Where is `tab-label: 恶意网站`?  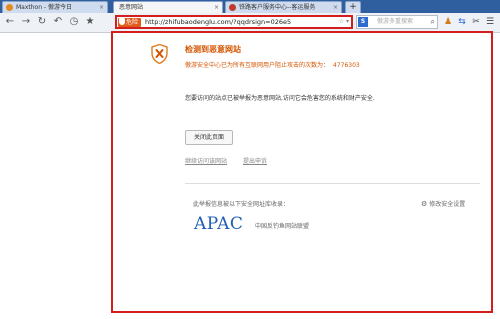 tab-label: 恶意网站 is located at coordinates (131, 7).